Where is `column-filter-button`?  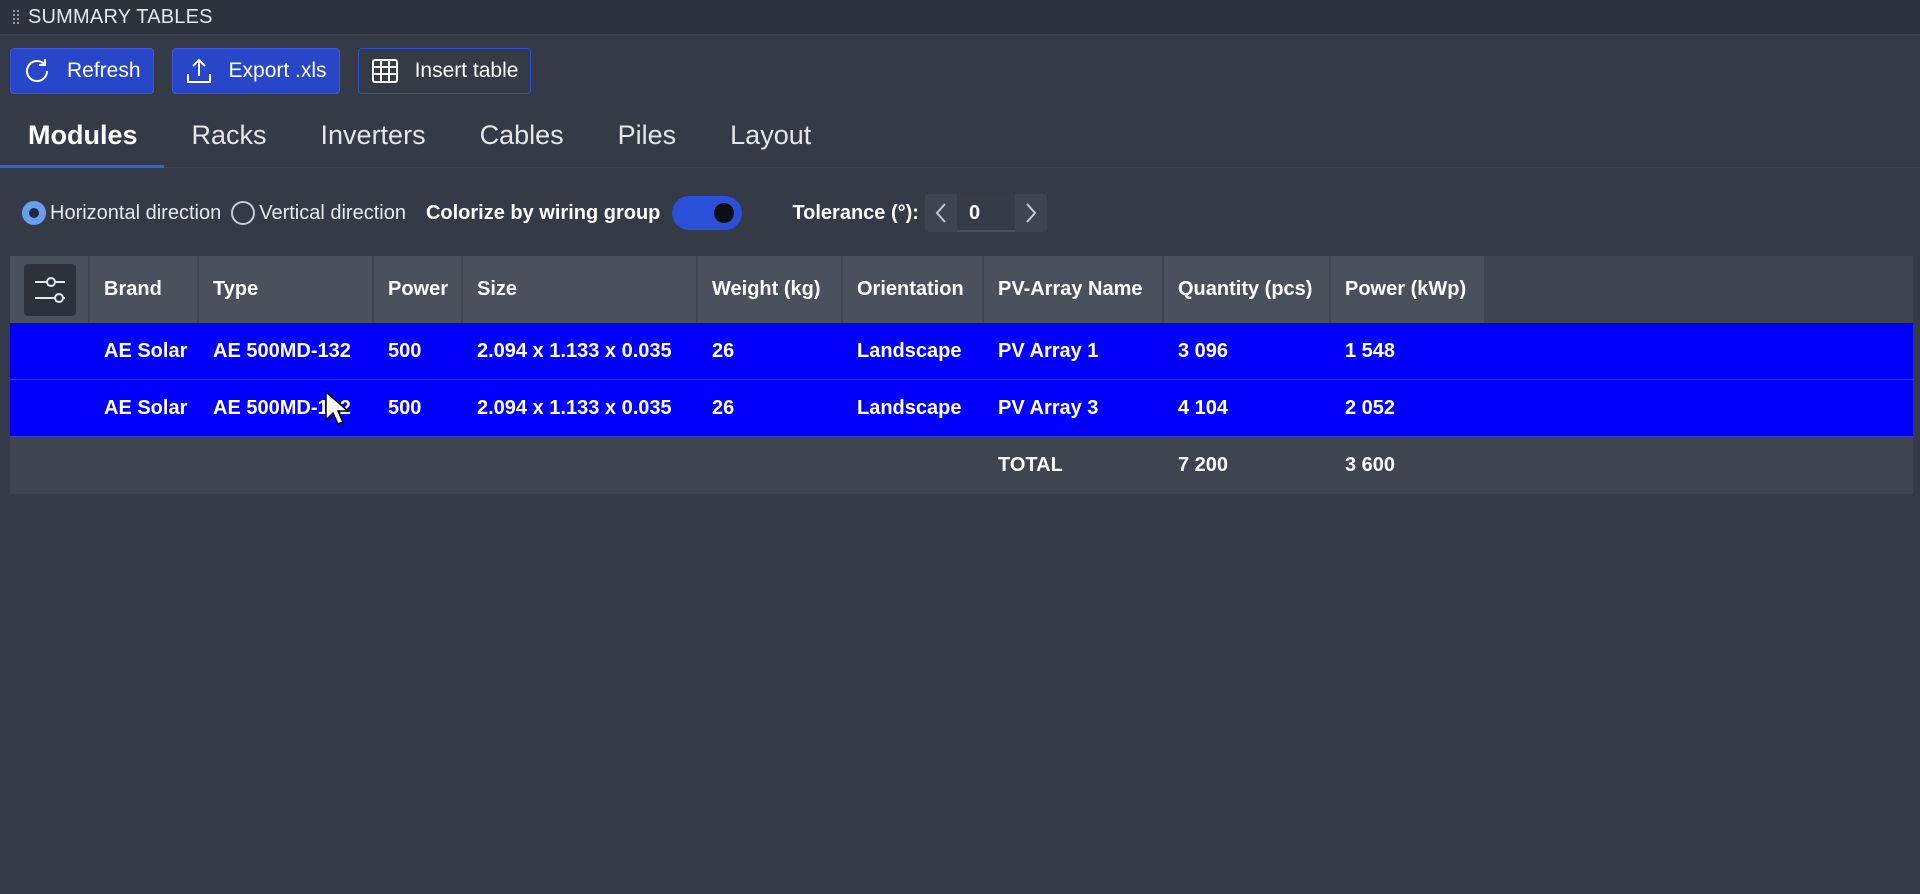
column-filter-button is located at coordinates (50, 289).